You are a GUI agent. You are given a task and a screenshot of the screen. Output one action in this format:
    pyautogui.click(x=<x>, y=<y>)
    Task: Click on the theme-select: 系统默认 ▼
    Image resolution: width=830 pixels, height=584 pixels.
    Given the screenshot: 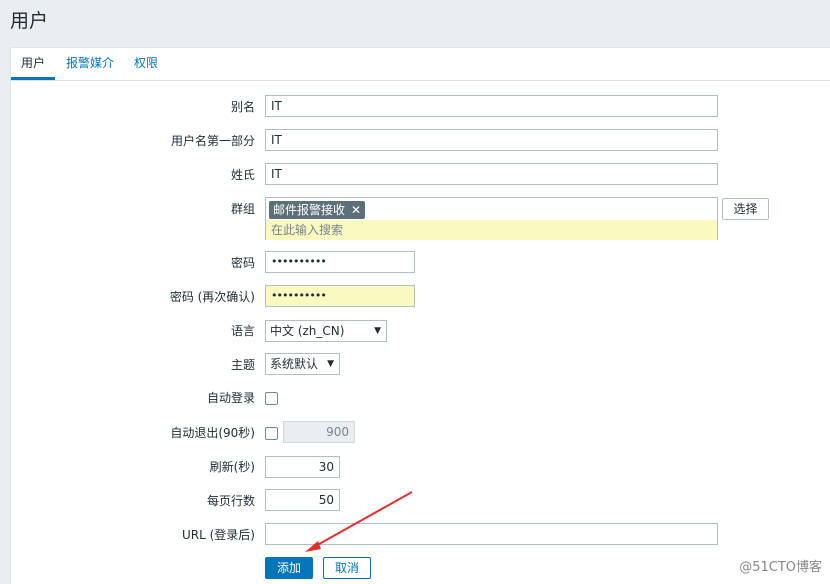 What is the action you would take?
    pyautogui.click(x=302, y=364)
    